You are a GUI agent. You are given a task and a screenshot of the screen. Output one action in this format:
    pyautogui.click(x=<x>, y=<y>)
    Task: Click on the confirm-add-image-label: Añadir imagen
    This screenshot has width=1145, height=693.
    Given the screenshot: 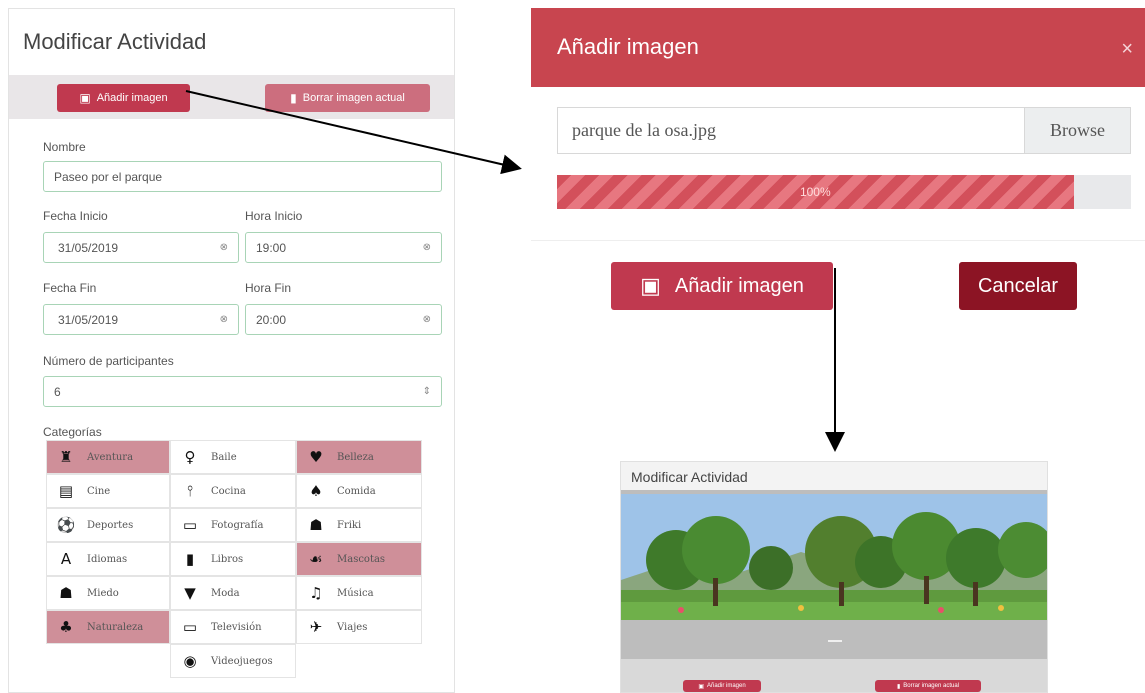 What is the action you would take?
    pyautogui.click(x=739, y=285)
    